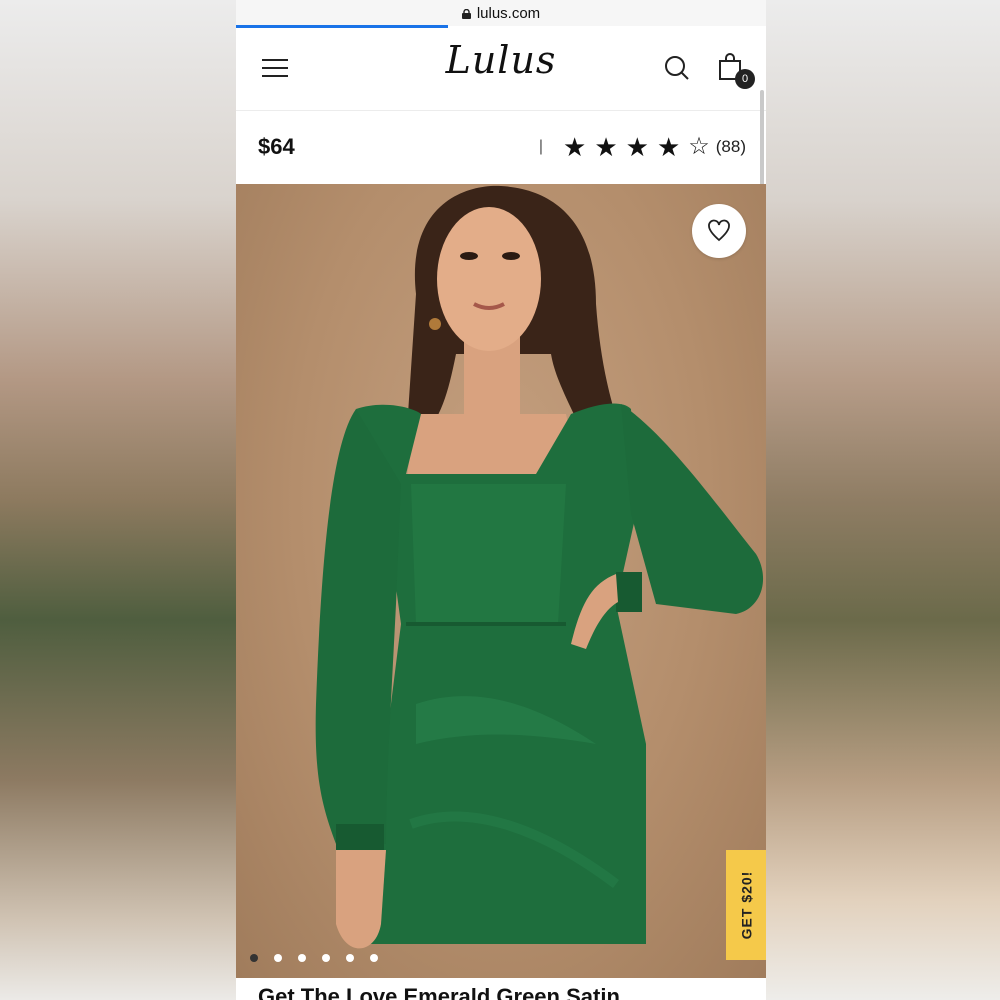 The width and height of the screenshot is (1000, 1000). Describe the element at coordinates (677, 68) in the screenshot. I see `search-icon` at that location.